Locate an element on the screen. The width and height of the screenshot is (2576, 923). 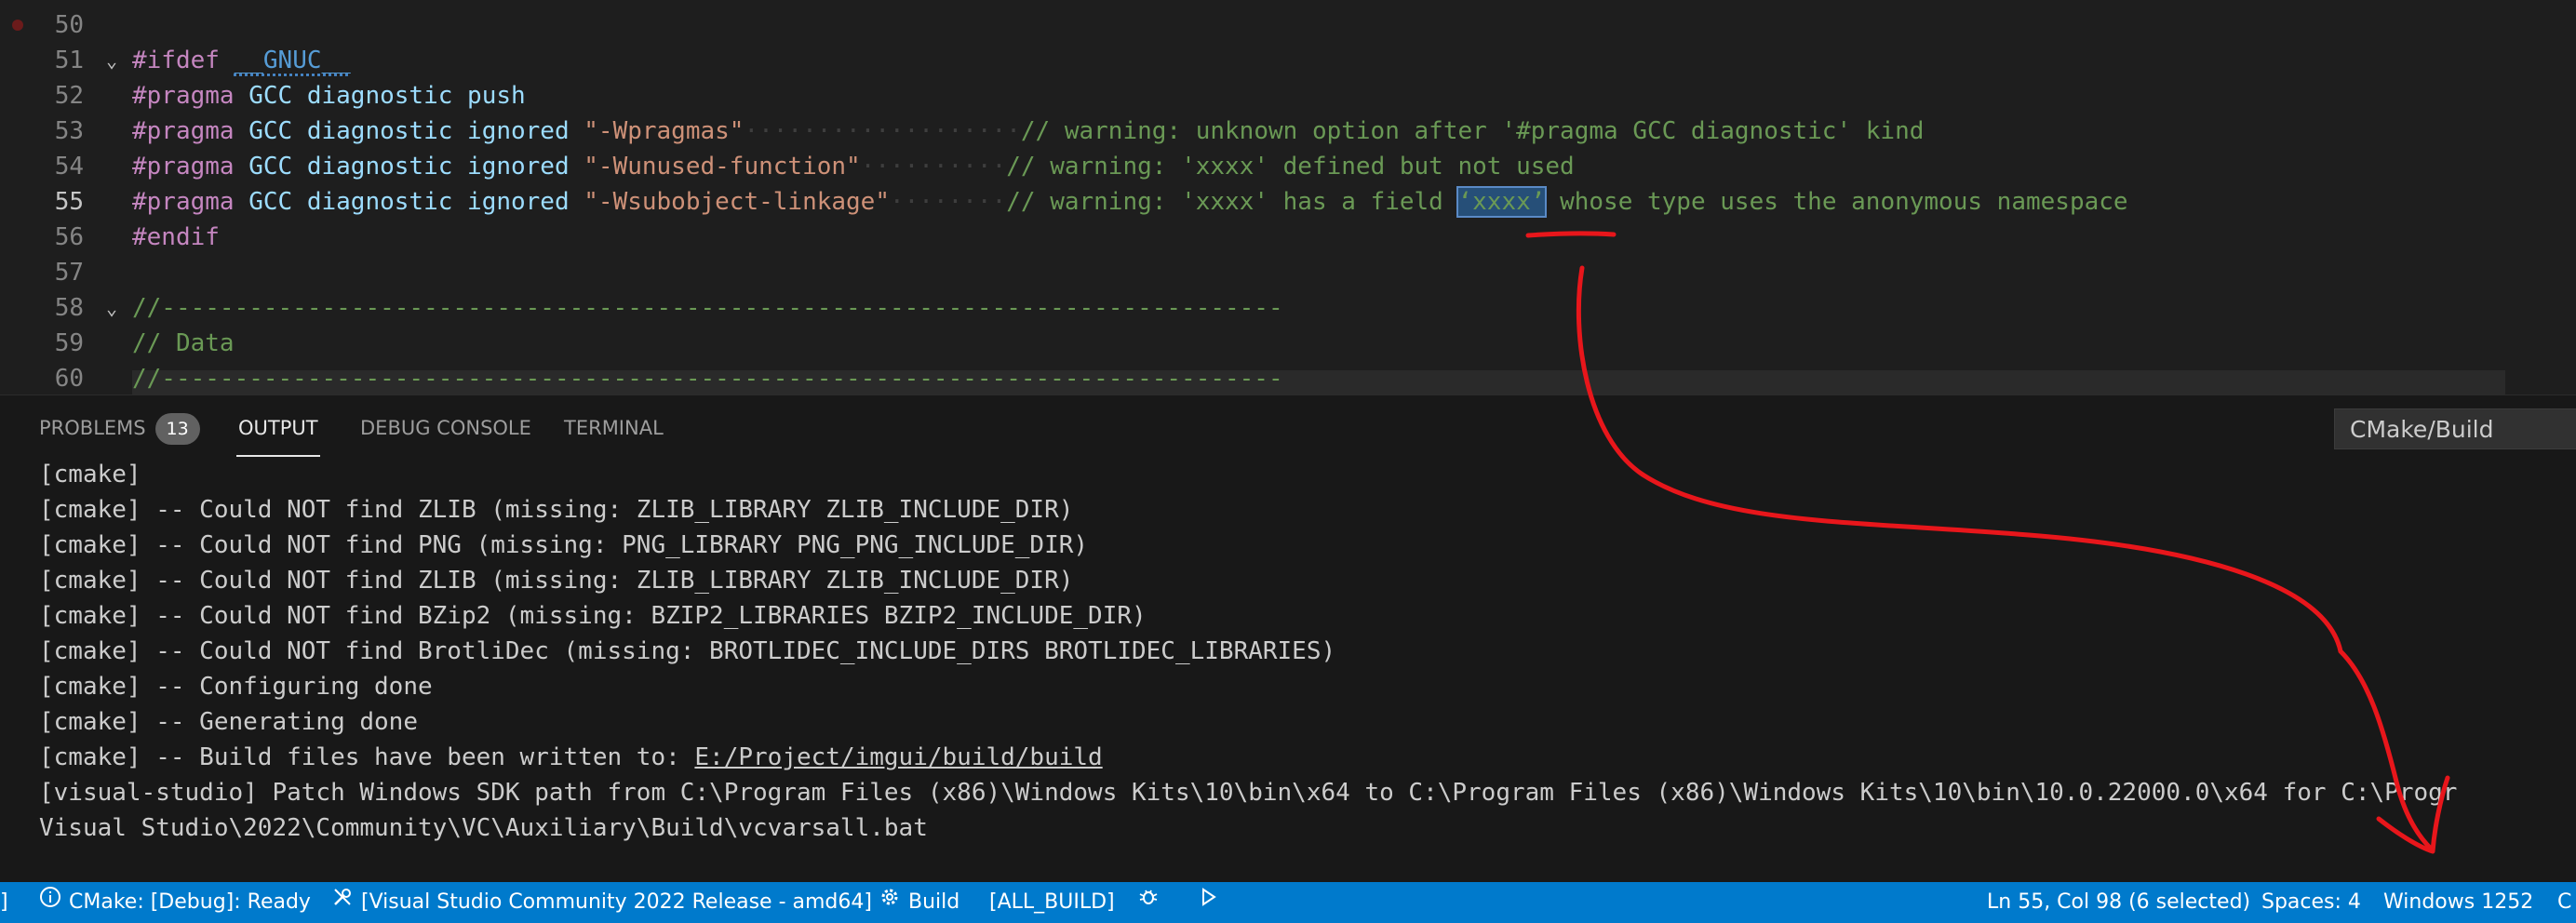
encoding-item: Windows 1252 is located at coordinates (2458, 902).